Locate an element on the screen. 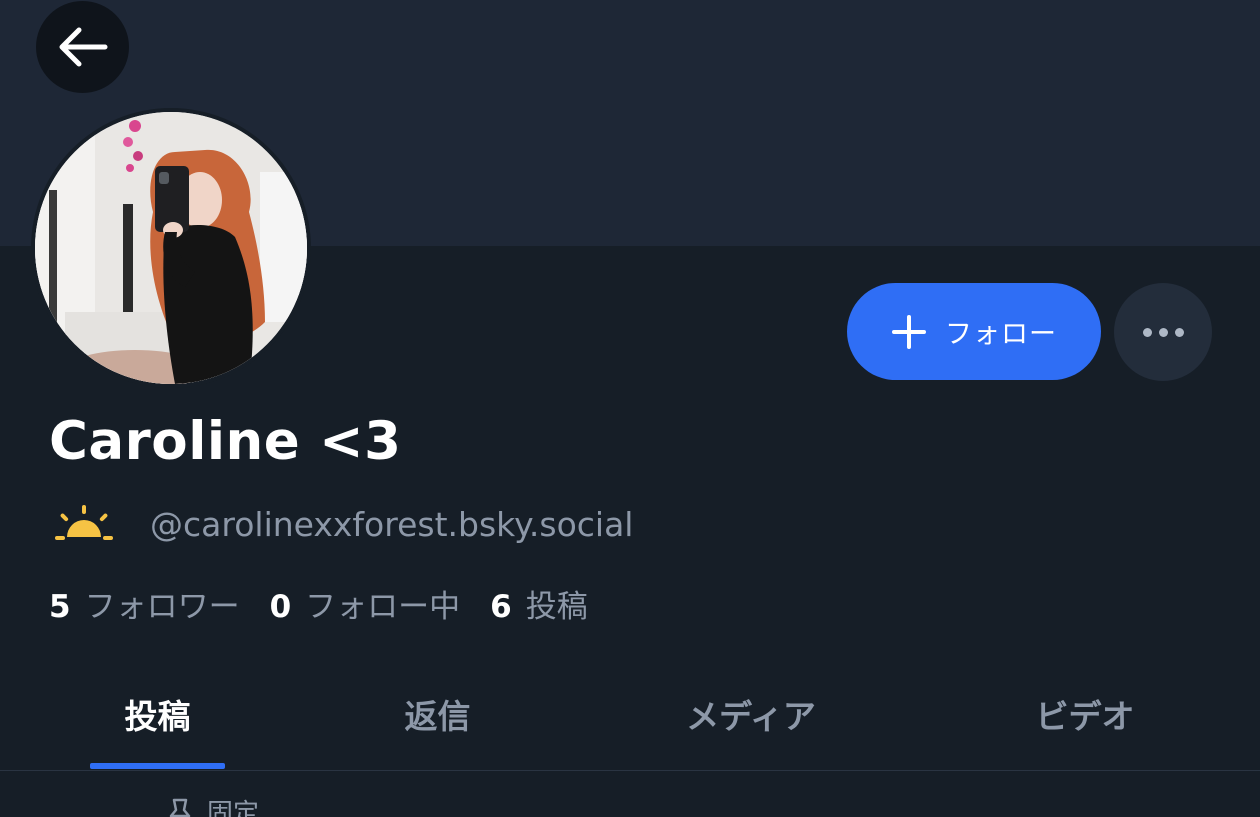  posts-count: 6 is located at coordinates (501, 607).